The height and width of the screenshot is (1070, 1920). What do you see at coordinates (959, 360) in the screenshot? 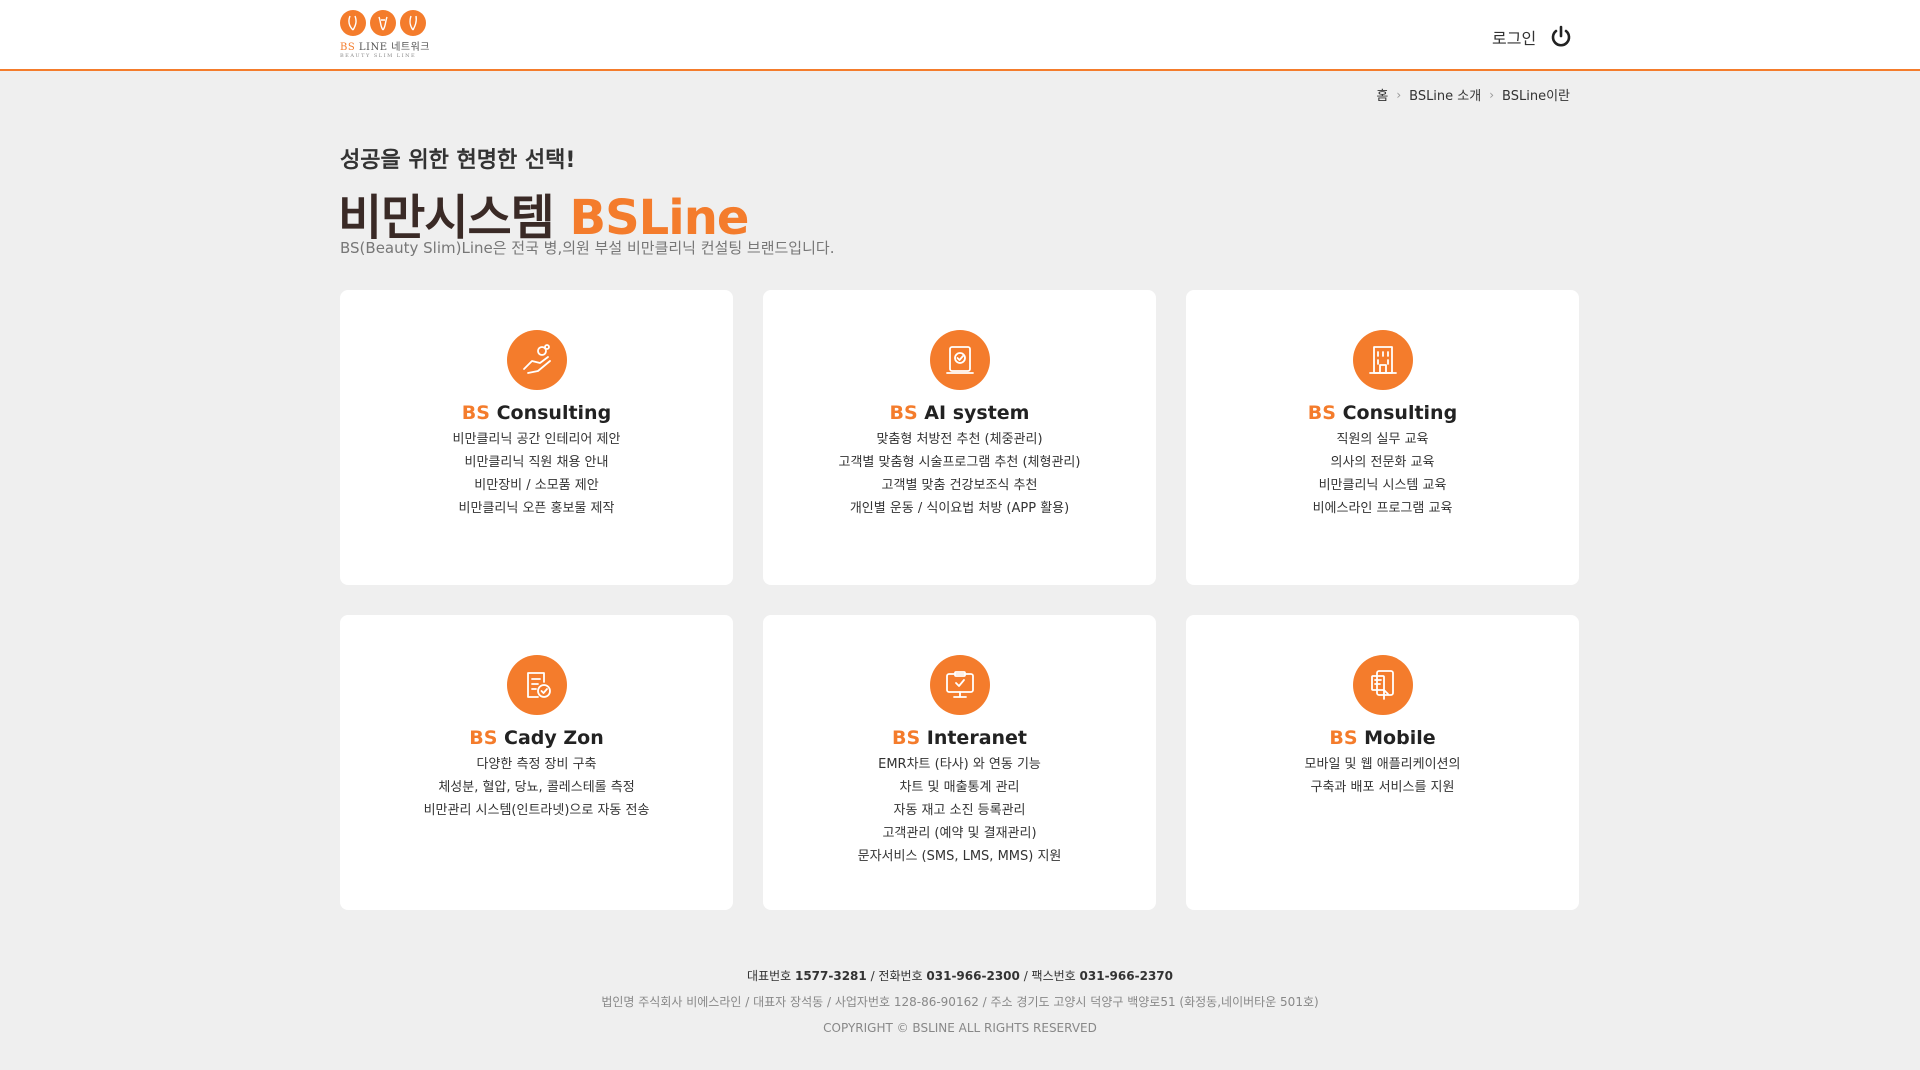
I see `document-check-icon` at bounding box center [959, 360].